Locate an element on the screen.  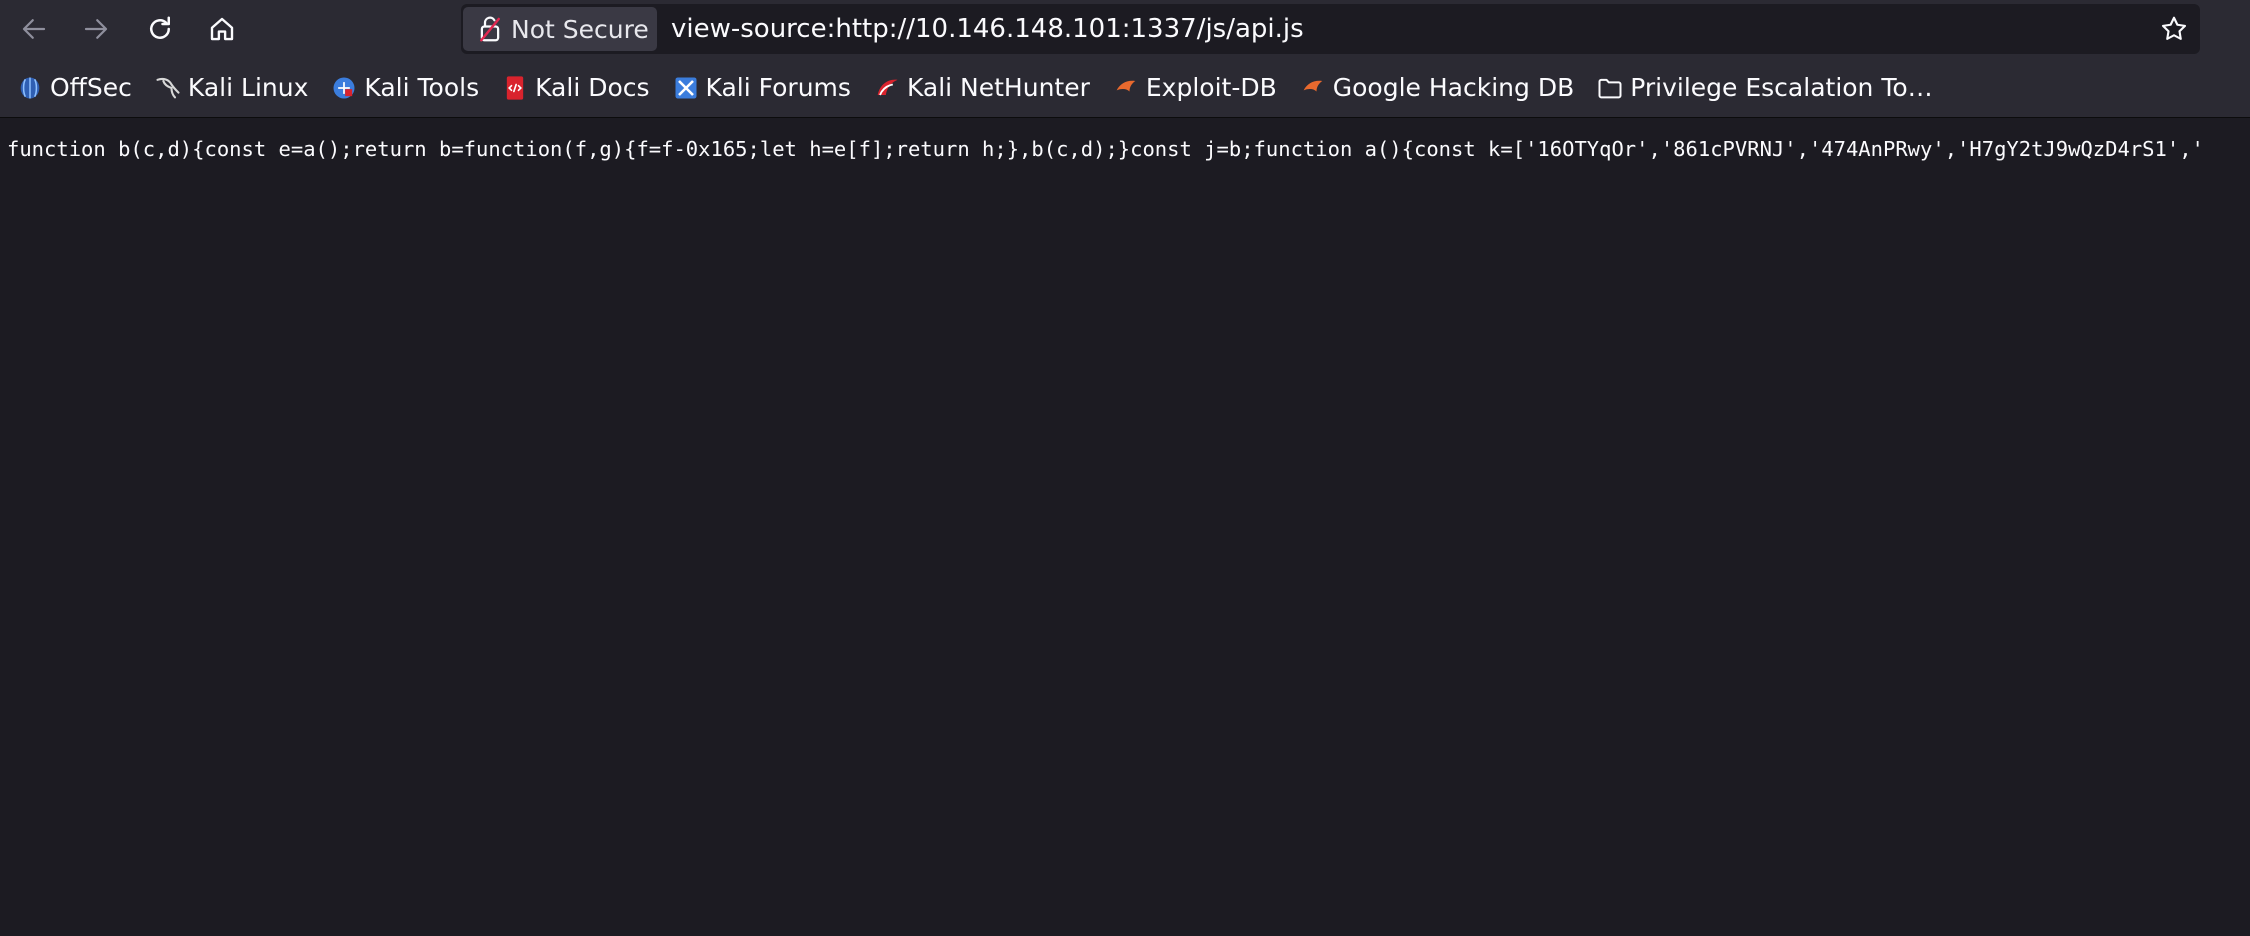
kali-forums-icon is located at coordinates (686, 87).